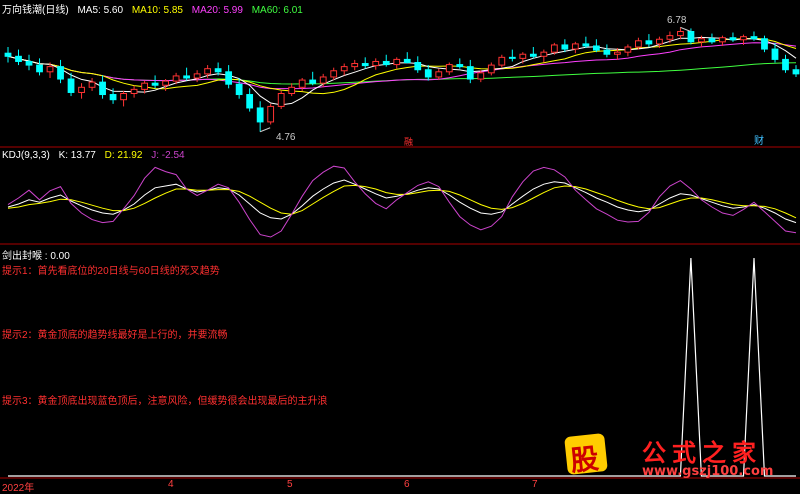 Image resolution: width=800 pixels, height=494 pixels. I want to click on watermark-url: www.gszj100.com, so click(708, 471).